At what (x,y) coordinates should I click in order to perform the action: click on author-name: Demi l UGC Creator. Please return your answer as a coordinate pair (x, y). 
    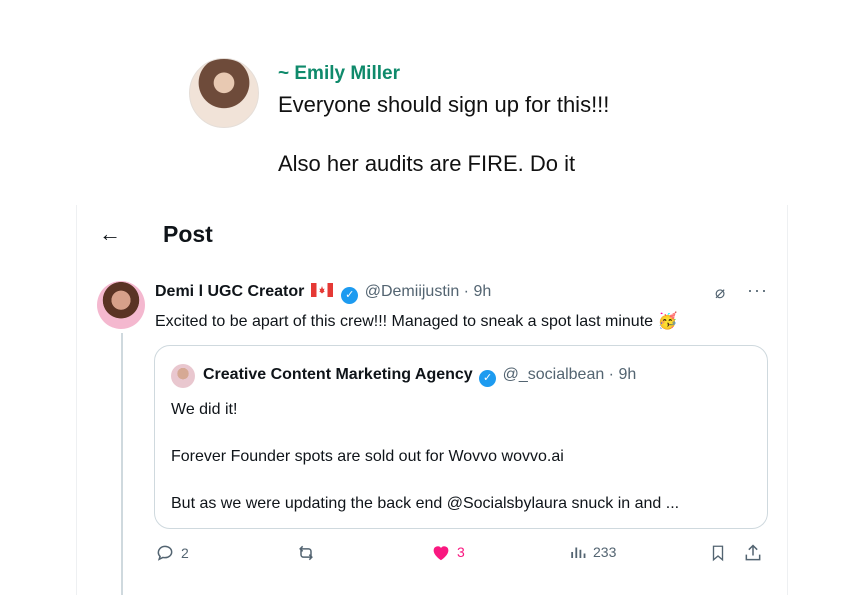
    Looking at the image, I should click on (229, 291).